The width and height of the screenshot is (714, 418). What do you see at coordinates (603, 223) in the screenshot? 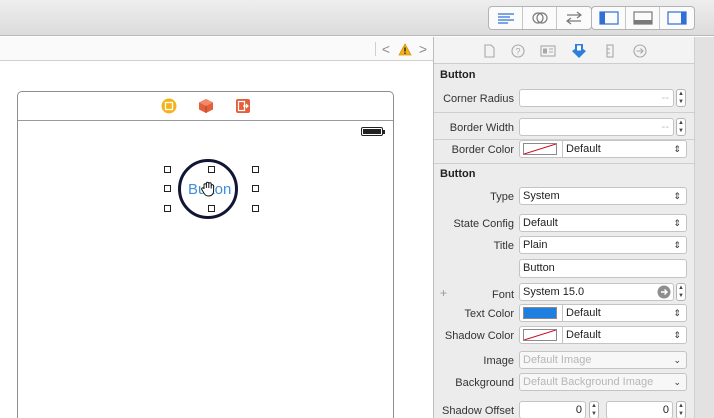
I see `state-config-popup: Default ⇕` at bounding box center [603, 223].